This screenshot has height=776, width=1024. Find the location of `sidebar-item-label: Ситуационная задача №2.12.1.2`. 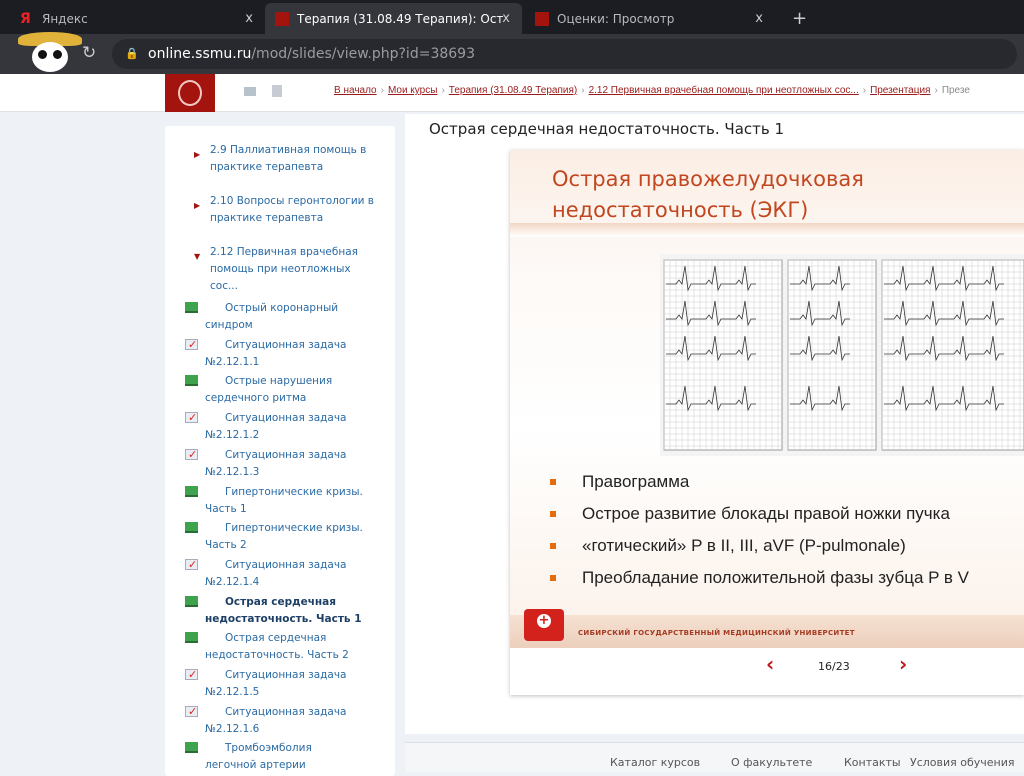

sidebar-item-label: Ситуационная задача №2.12.1.2 is located at coordinates (276, 427).